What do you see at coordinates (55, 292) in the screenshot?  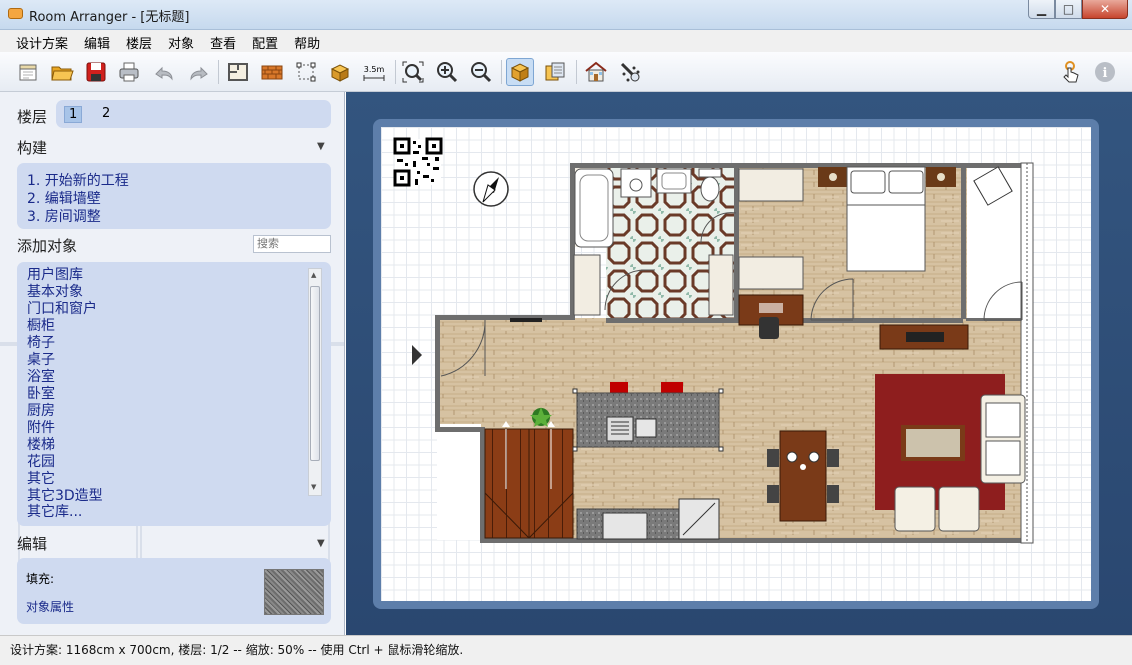 I see `list-item: 基本对象` at bounding box center [55, 292].